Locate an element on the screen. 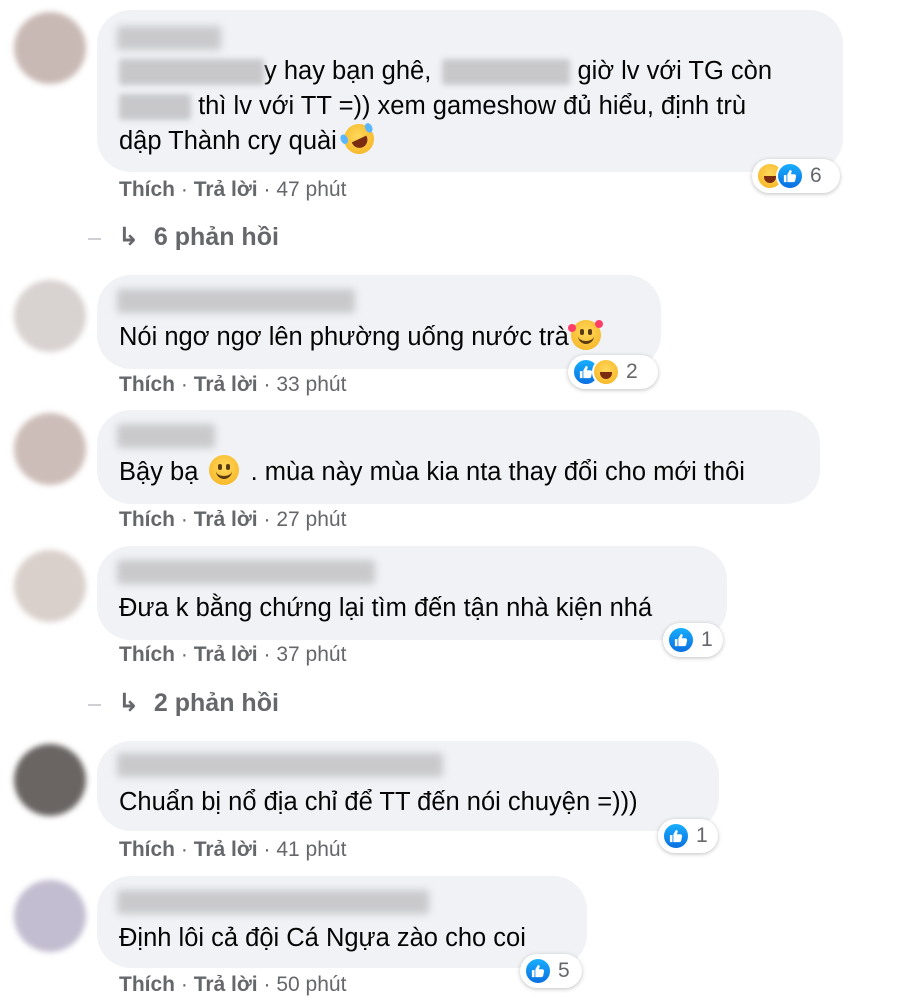  reaction-summary: 5 is located at coordinates (551, 971).